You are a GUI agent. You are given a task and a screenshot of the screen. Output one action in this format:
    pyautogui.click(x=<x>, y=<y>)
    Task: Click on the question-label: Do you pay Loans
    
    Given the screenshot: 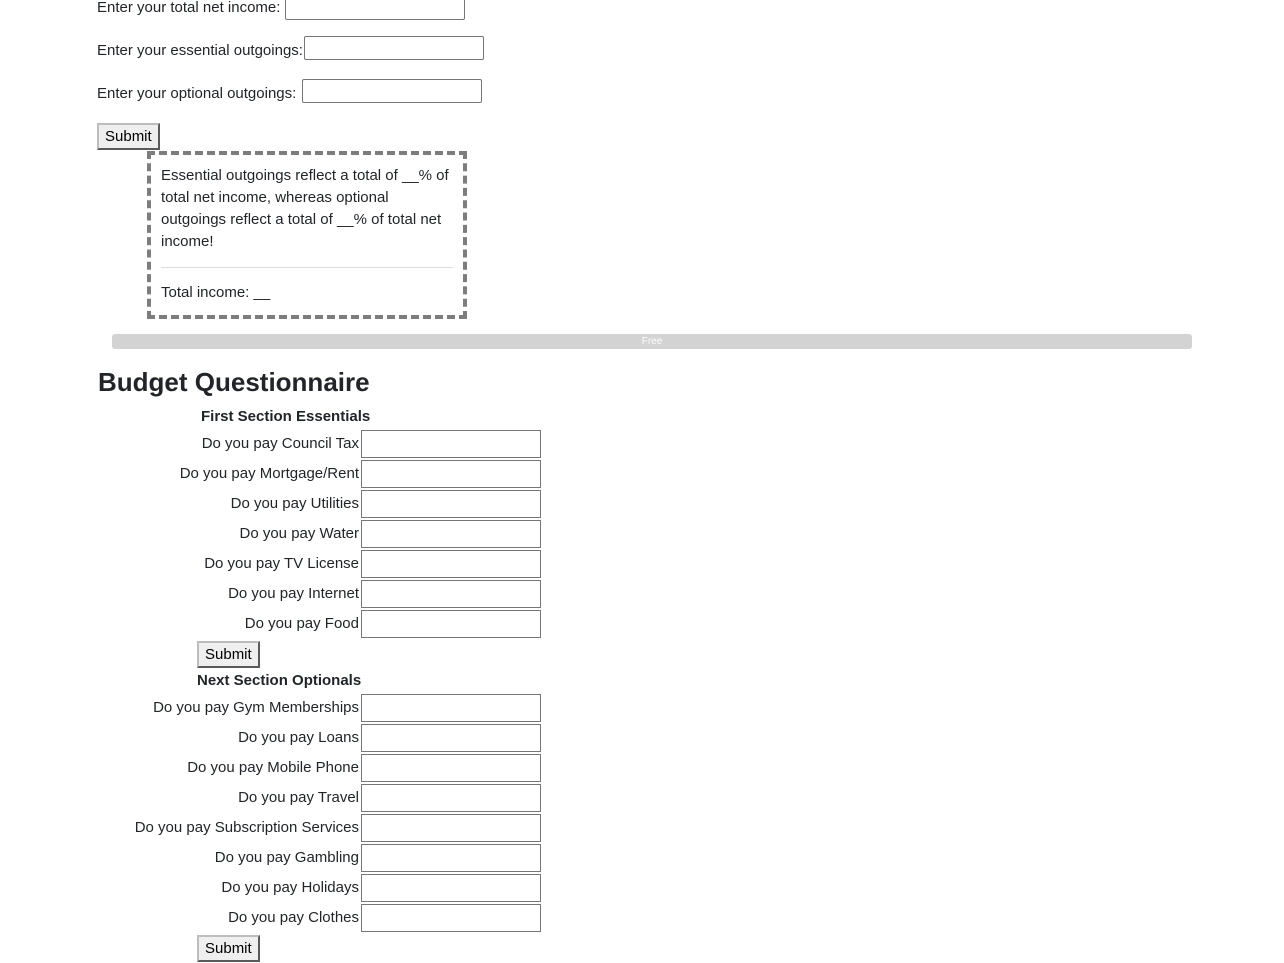 What is the action you would take?
    pyautogui.click(x=298, y=737)
    